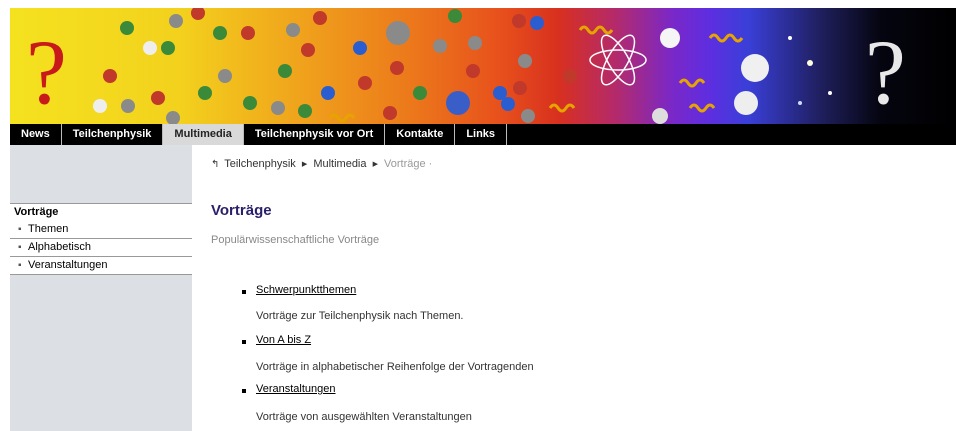 This screenshot has height=431, width=956. I want to click on sidebar-item-label: Alphabetisch, so click(59, 247).